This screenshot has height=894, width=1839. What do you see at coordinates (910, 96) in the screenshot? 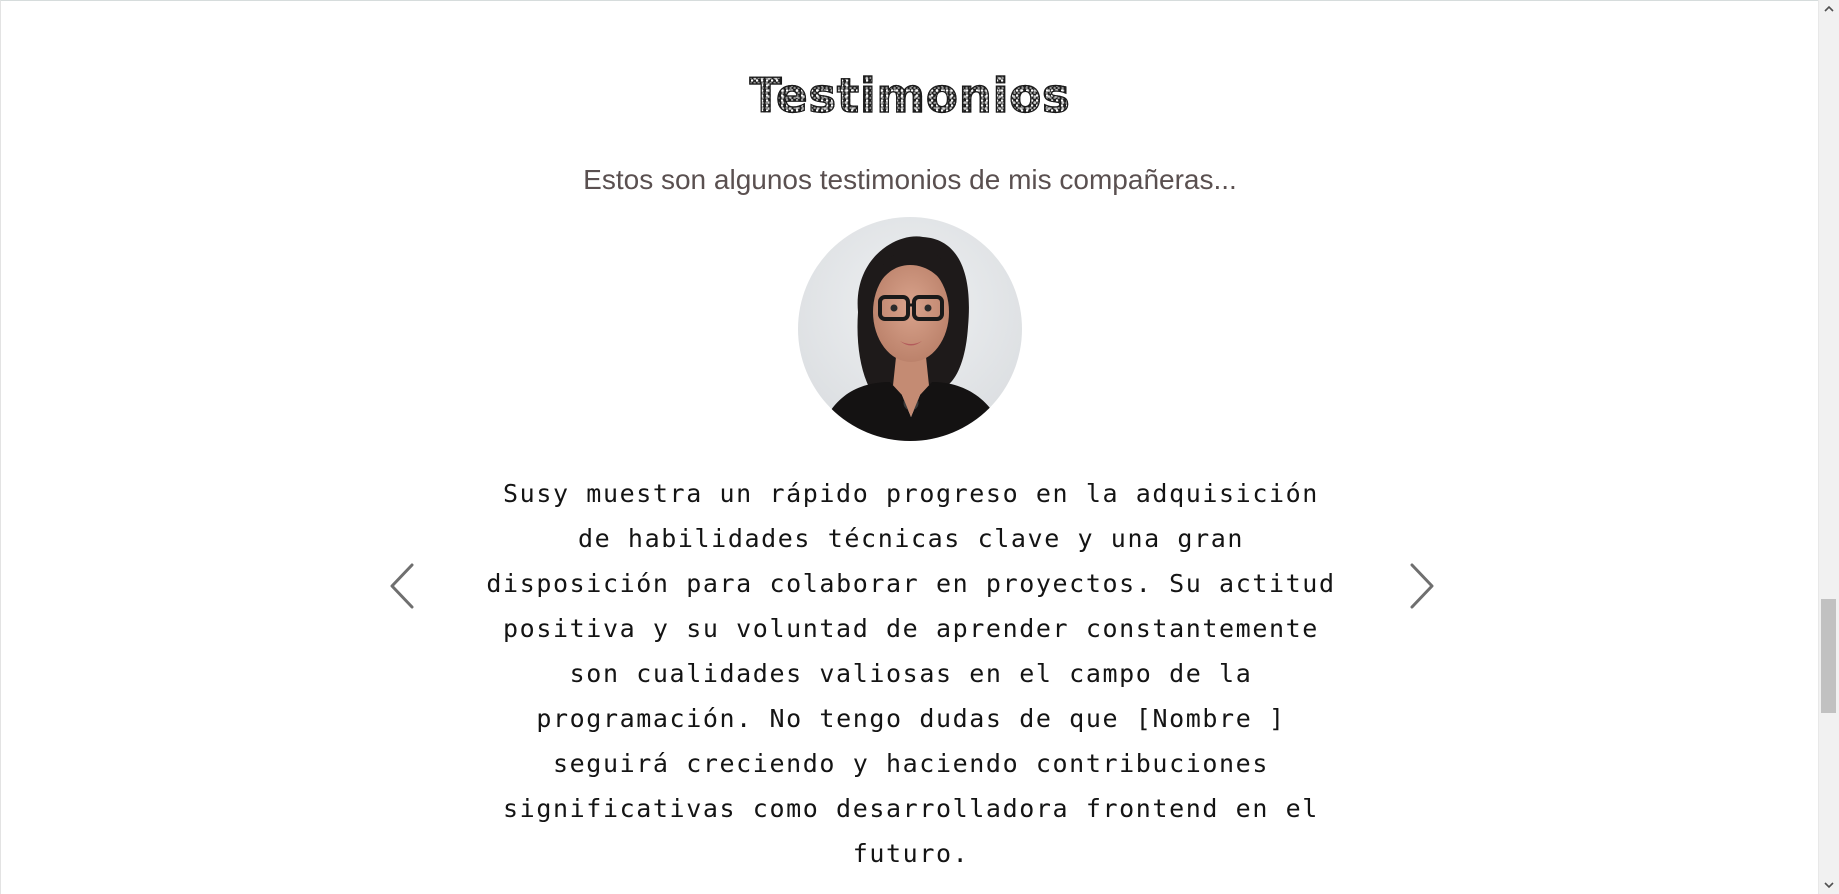
I see `section-title: Testimonios` at bounding box center [910, 96].